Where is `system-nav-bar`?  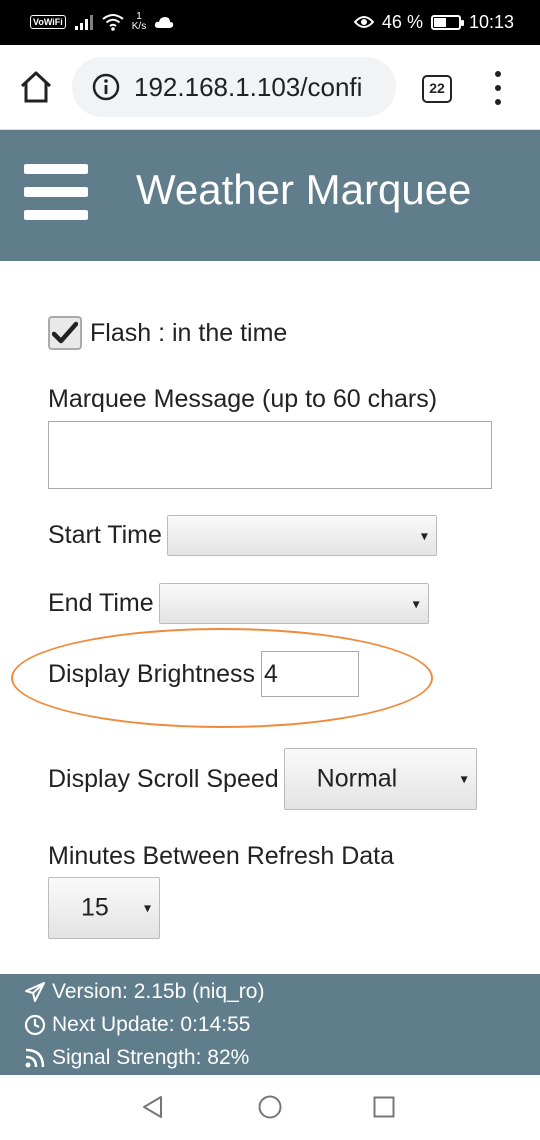 system-nav-bar is located at coordinates (270, 1107).